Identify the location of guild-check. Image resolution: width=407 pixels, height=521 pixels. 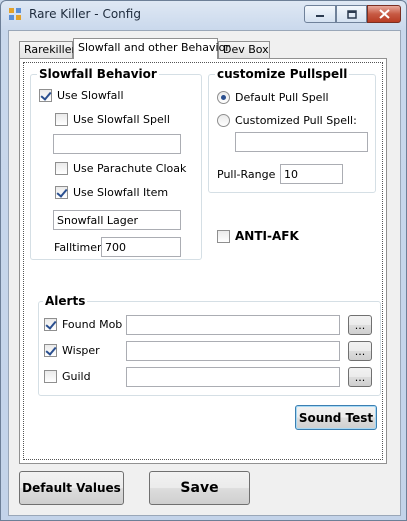
(50, 376).